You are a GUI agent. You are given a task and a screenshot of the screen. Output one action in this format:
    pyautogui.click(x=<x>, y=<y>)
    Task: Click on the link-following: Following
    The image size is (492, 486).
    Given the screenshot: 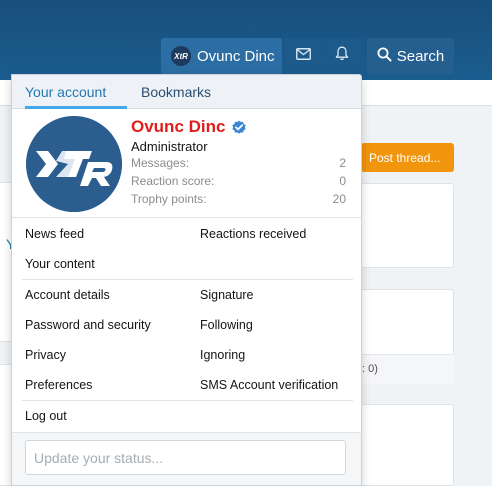 What is the action you would take?
    pyautogui.click(x=226, y=325)
    